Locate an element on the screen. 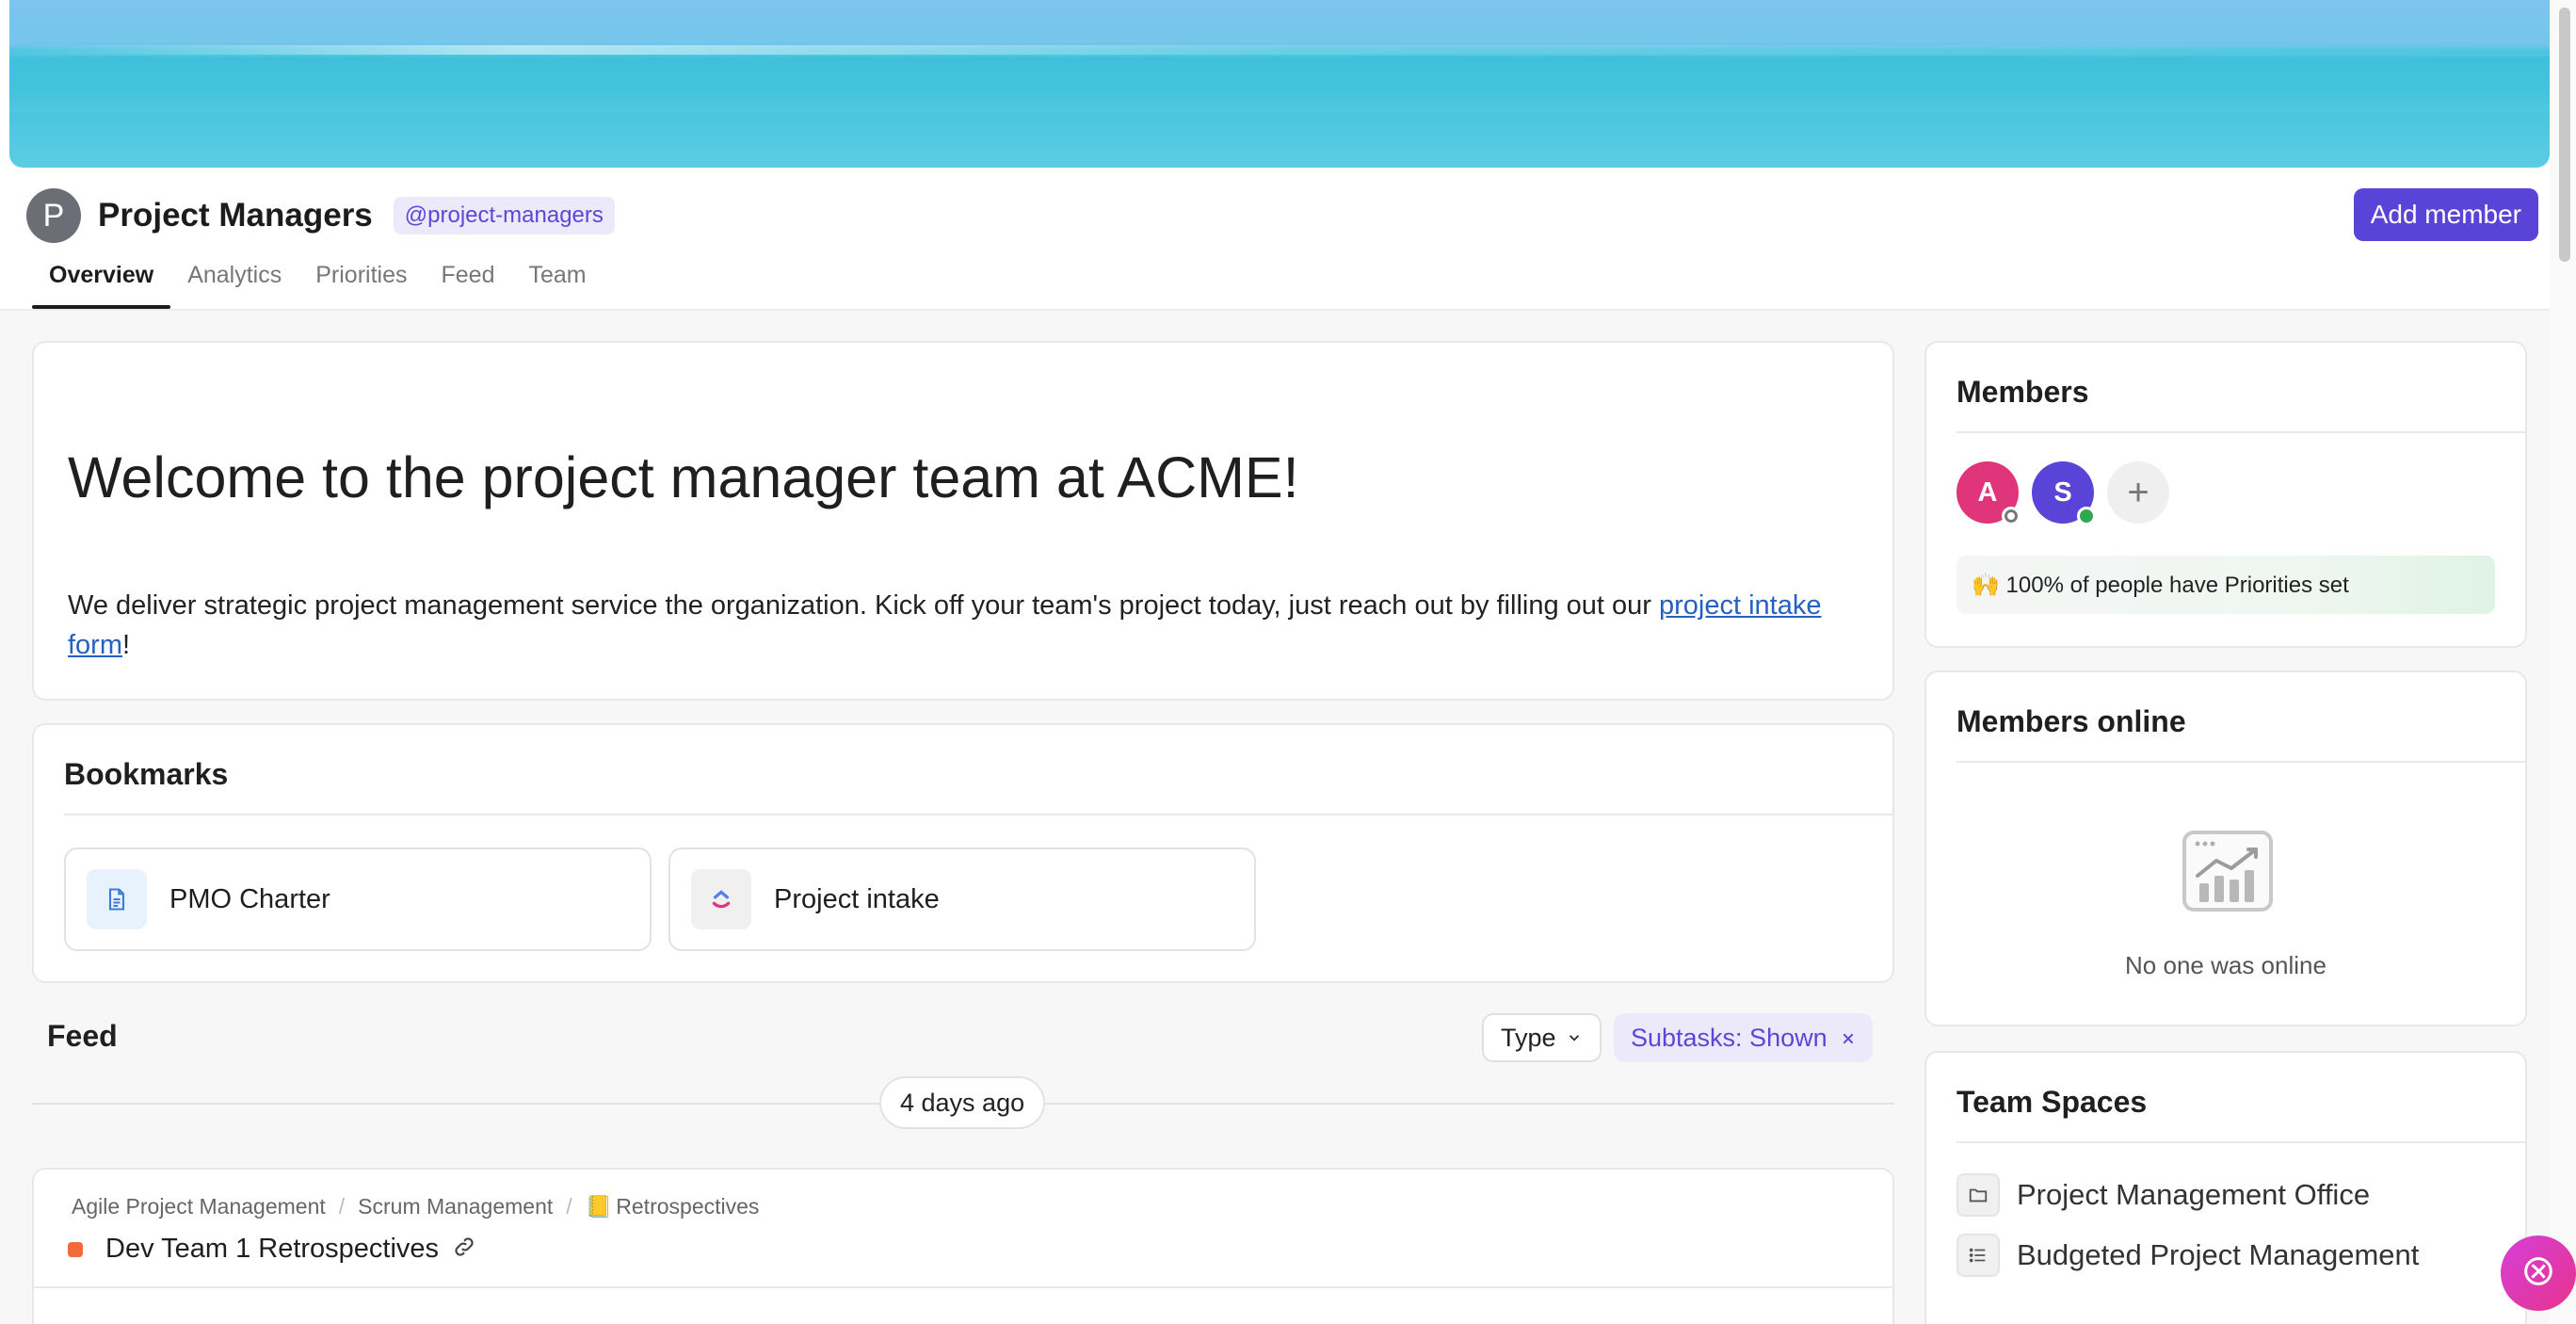 The height and width of the screenshot is (1324, 2576). cover-water is located at coordinates (1279, 85).